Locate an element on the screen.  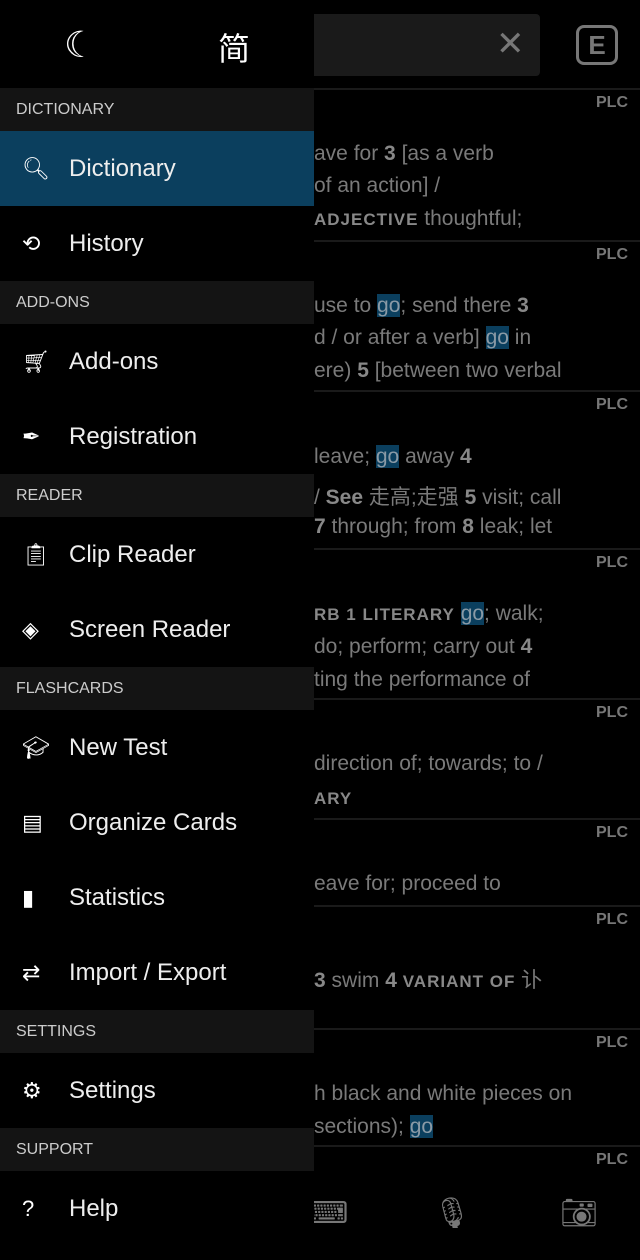
definition-text: ere) is located at coordinates (336, 370).